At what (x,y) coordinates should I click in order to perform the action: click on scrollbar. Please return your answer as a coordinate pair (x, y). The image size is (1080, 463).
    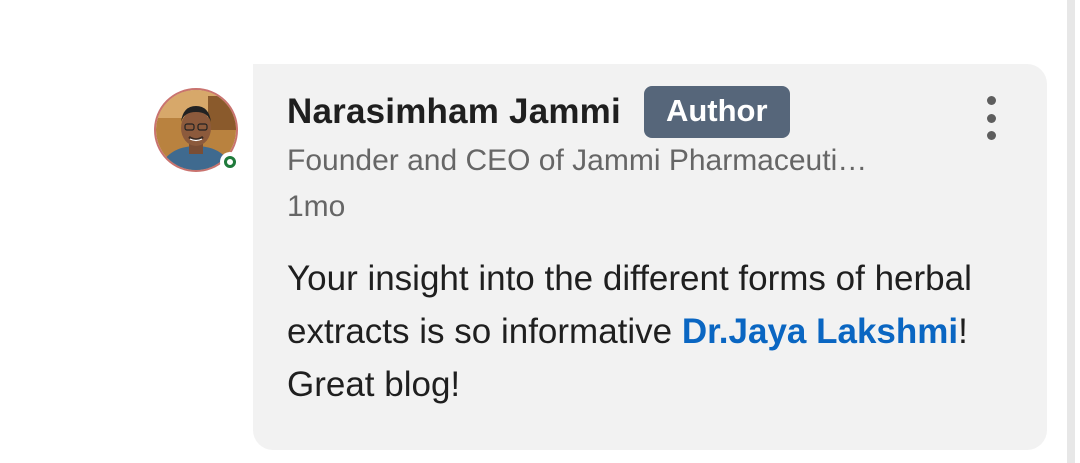
    Looking at the image, I should click on (1071, 231).